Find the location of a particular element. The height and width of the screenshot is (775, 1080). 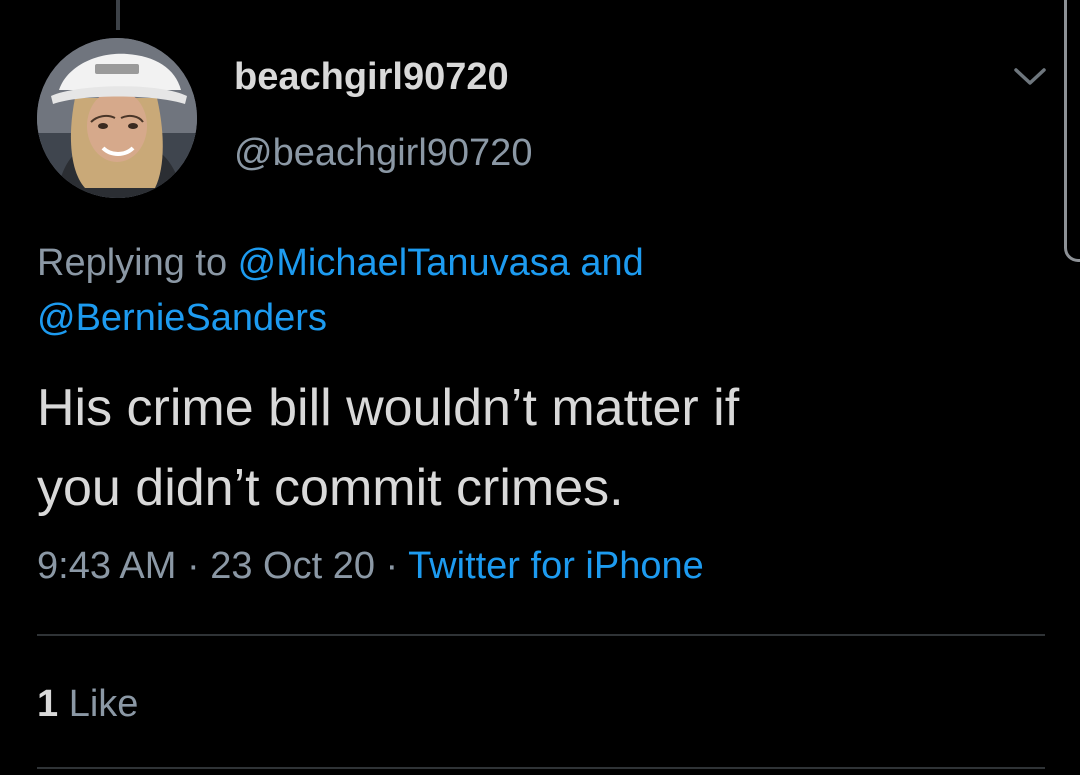

tweet-time: 9:43 AM is located at coordinates (106, 566).